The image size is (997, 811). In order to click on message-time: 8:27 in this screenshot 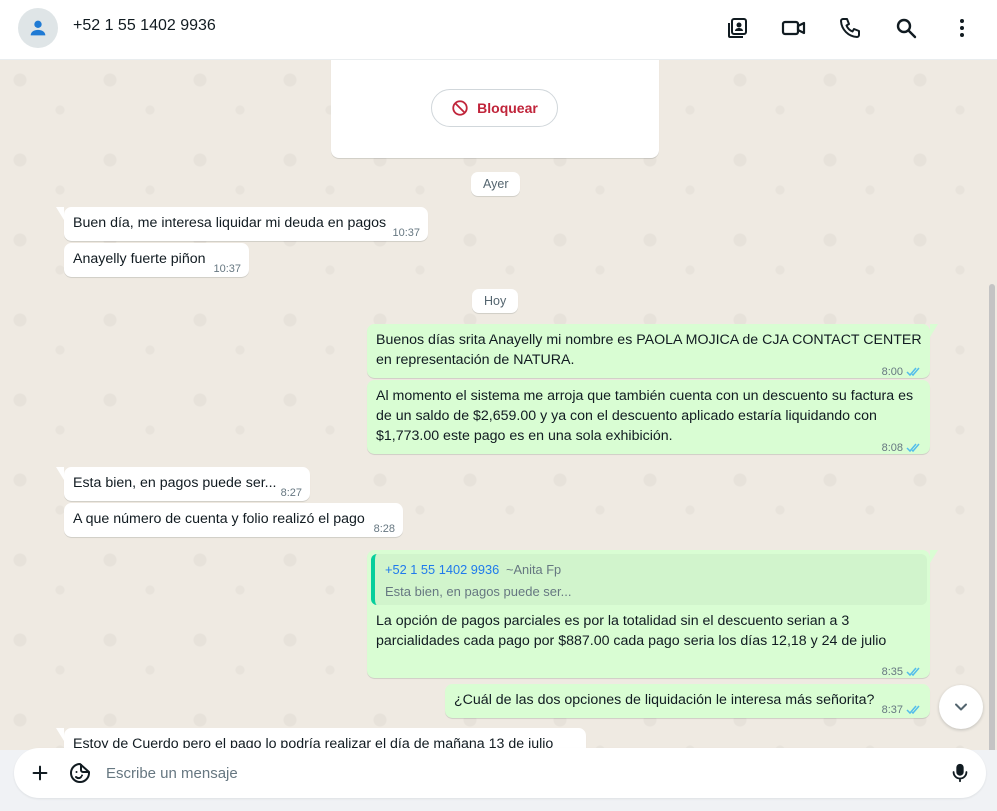, I will do `click(291, 493)`.